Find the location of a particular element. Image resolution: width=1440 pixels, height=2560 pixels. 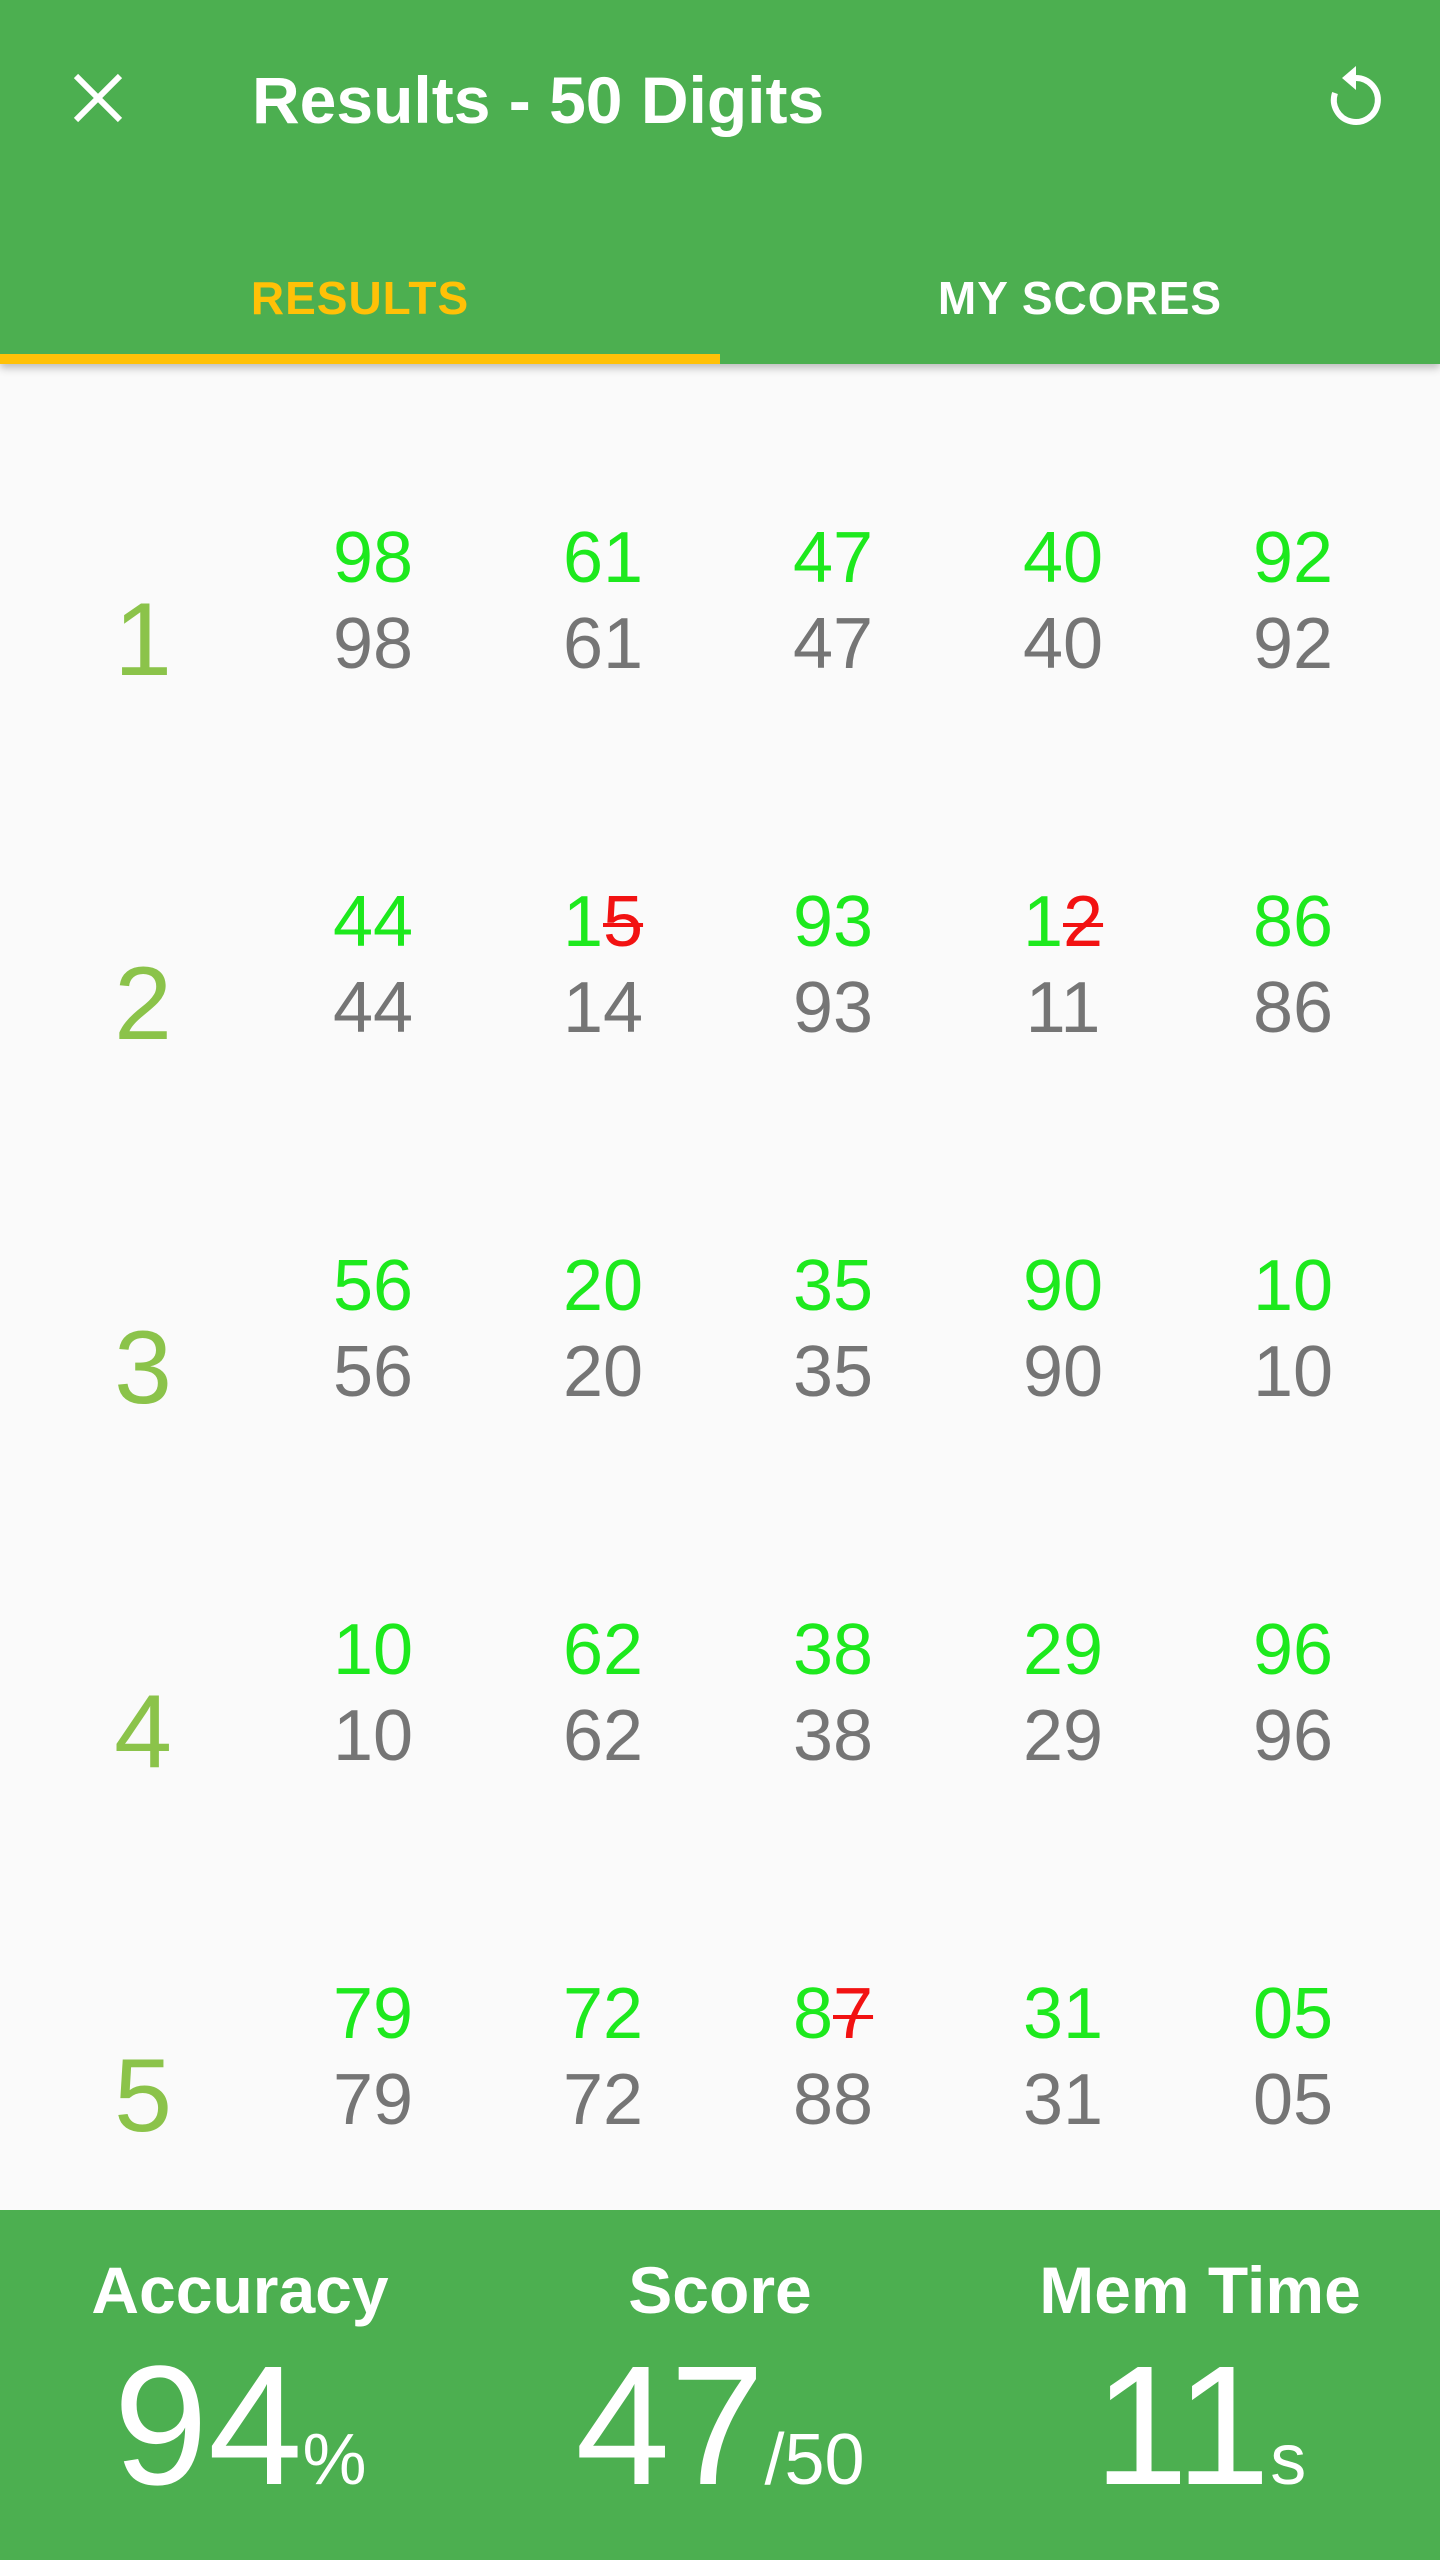

expected-digits: 56 is located at coordinates (373, 1286).